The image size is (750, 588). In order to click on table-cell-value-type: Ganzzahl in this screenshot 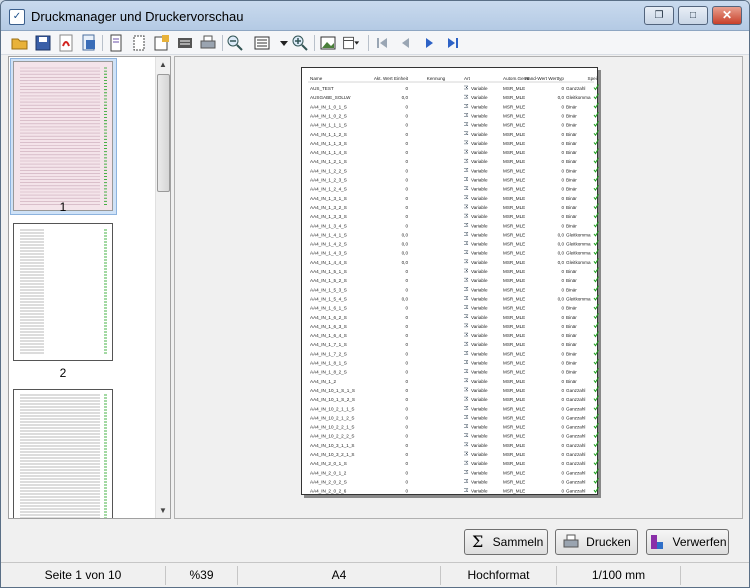, I will do `click(575, 390)`.